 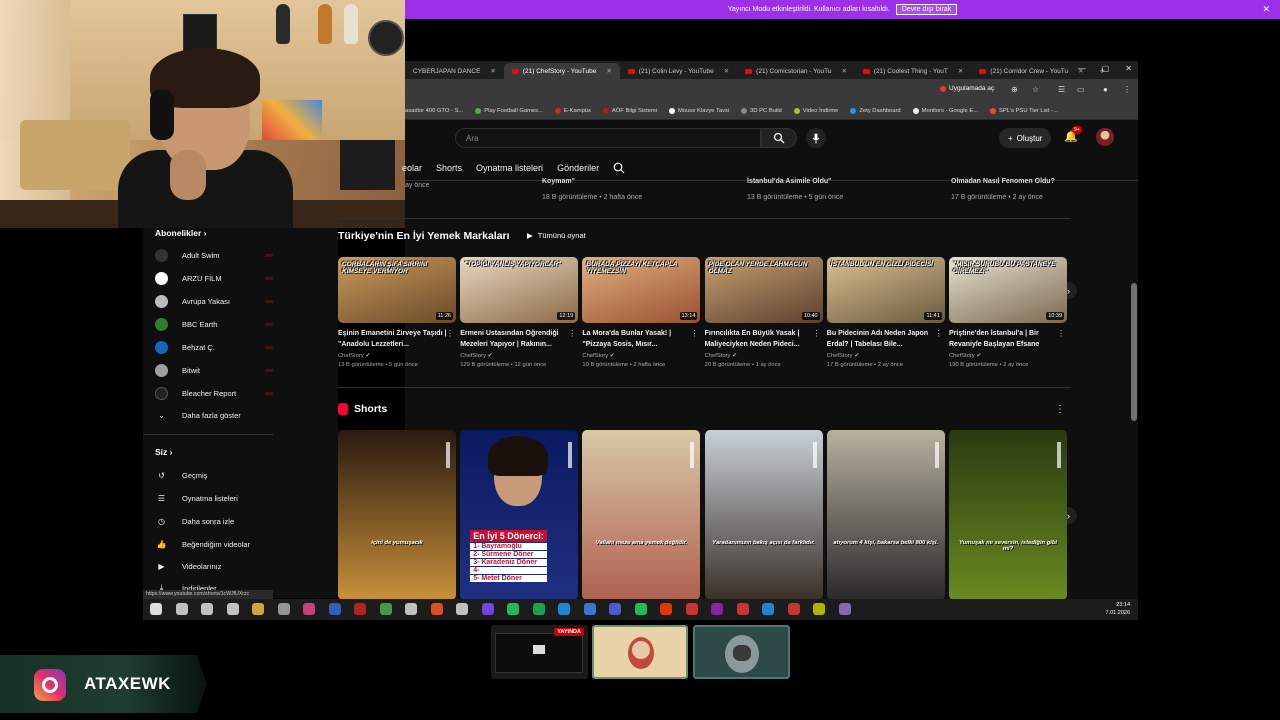 I want to click on brave-icon, so click(x=666, y=609).